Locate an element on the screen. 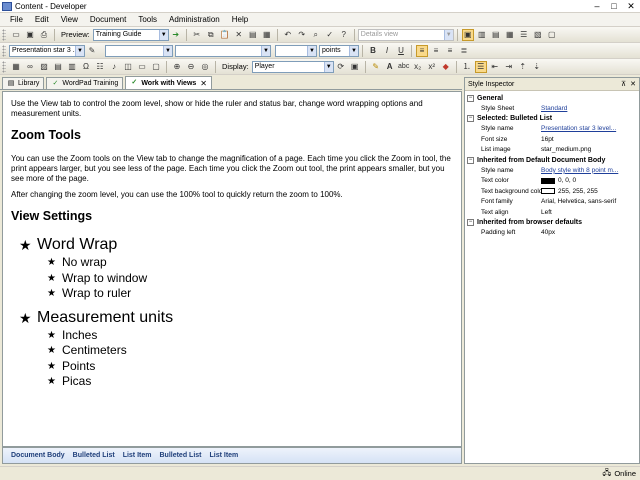  highlight-icon: ✎ is located at coordinates (376, 67).